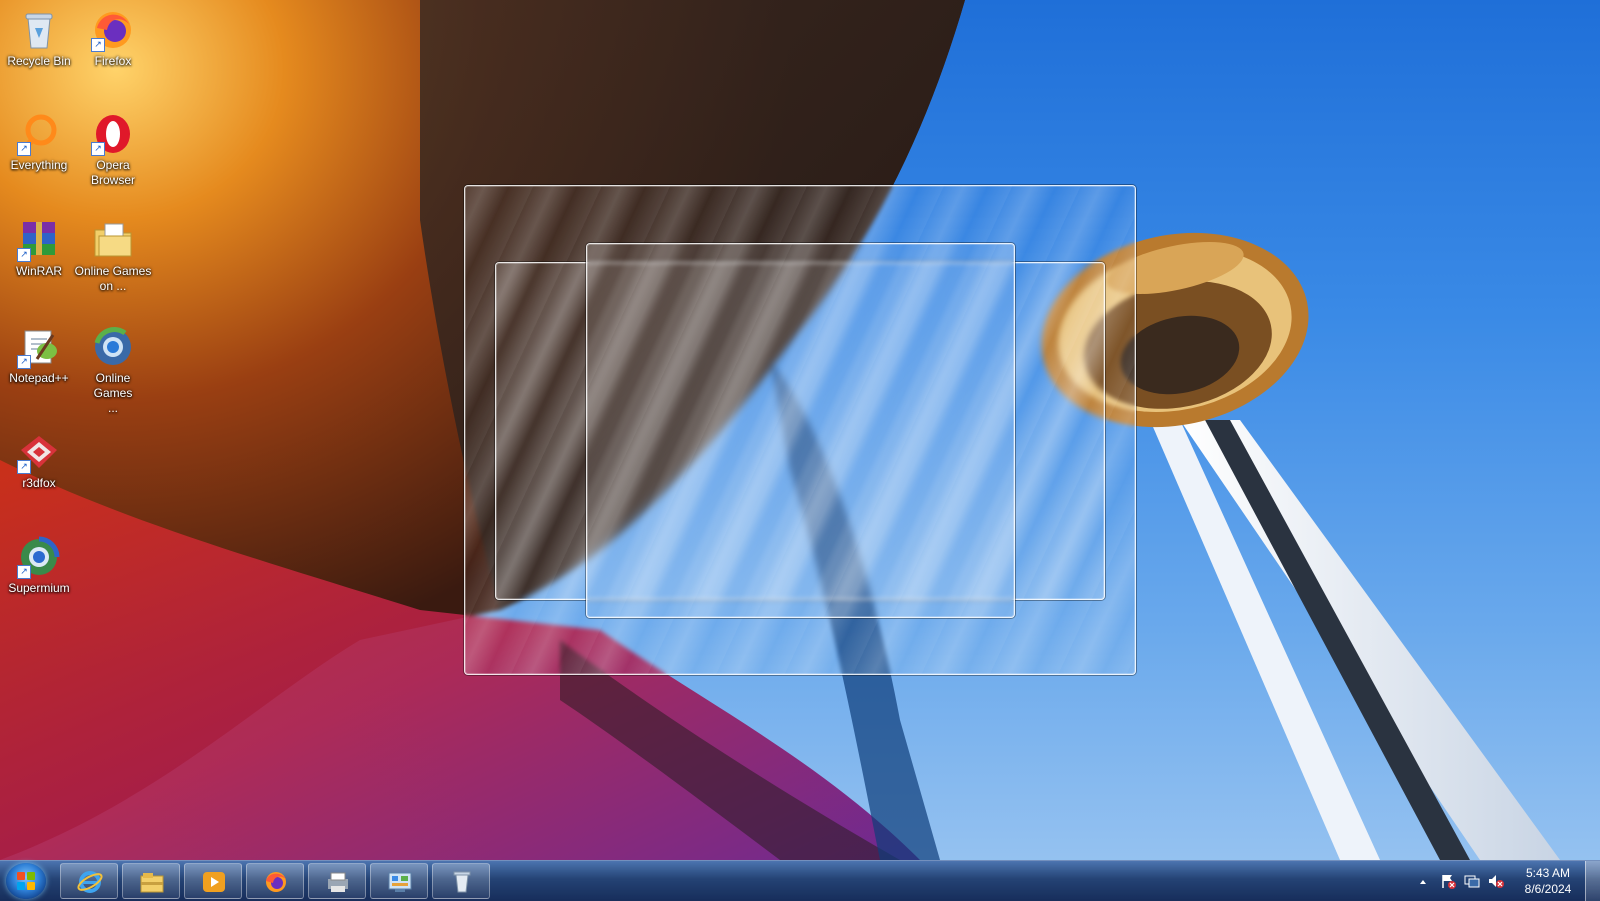  I want to click on windows-logo-icon, so click(26, 881).